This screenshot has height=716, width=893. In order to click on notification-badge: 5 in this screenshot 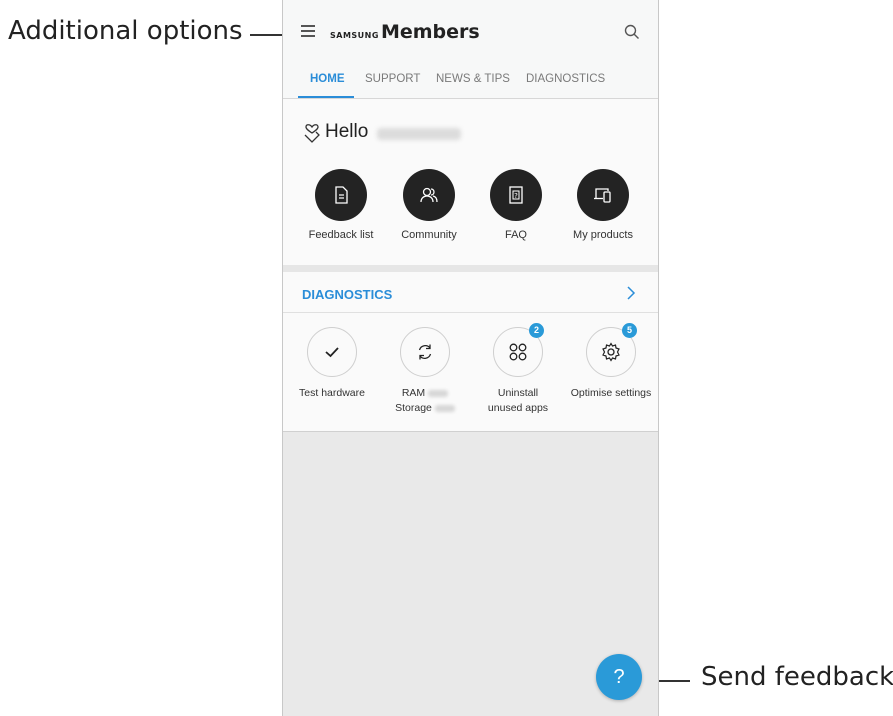, I will do `click(629, 330)`.